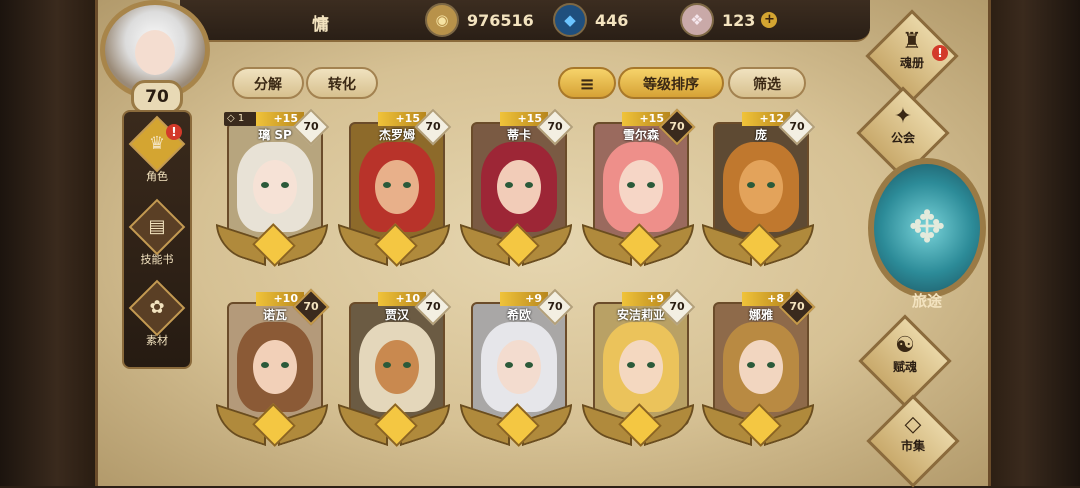  What do you see at coordinates (767, 83) in the screenshot?
I see `filter-button: 筛选` at bounding box center [767, 83].